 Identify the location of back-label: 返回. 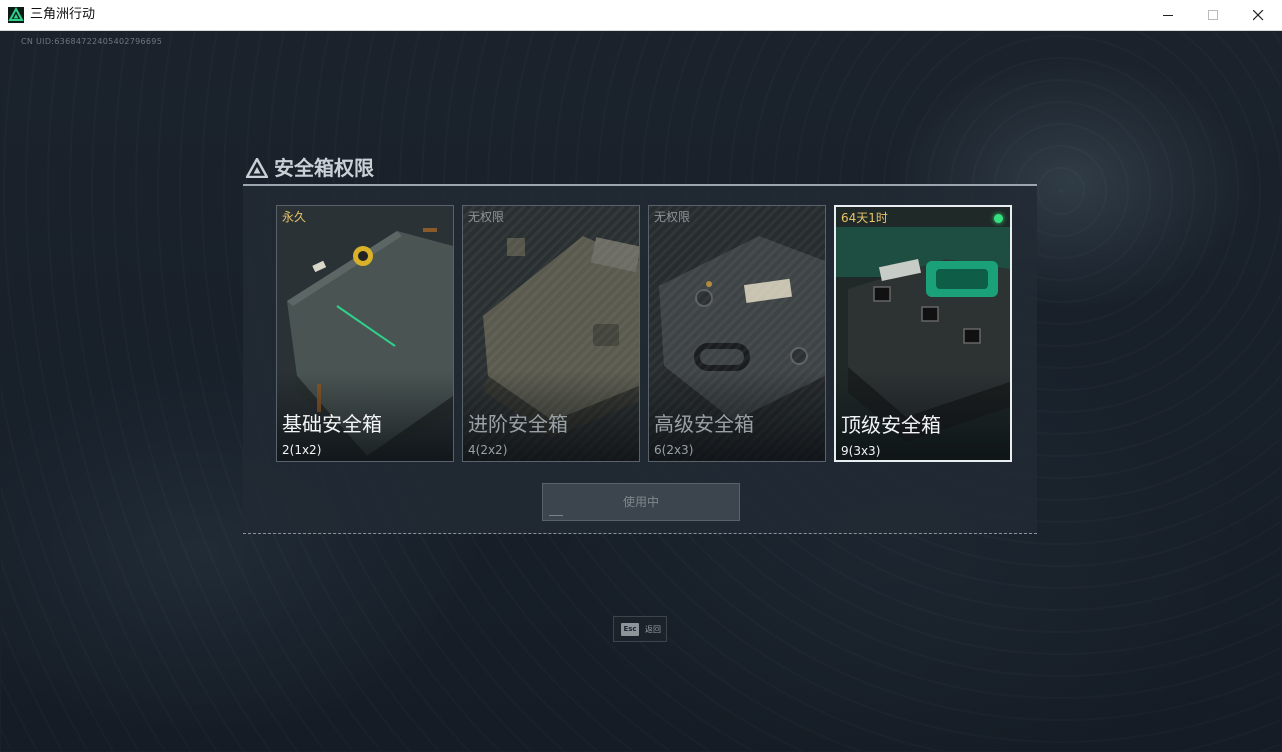
(653, 629).